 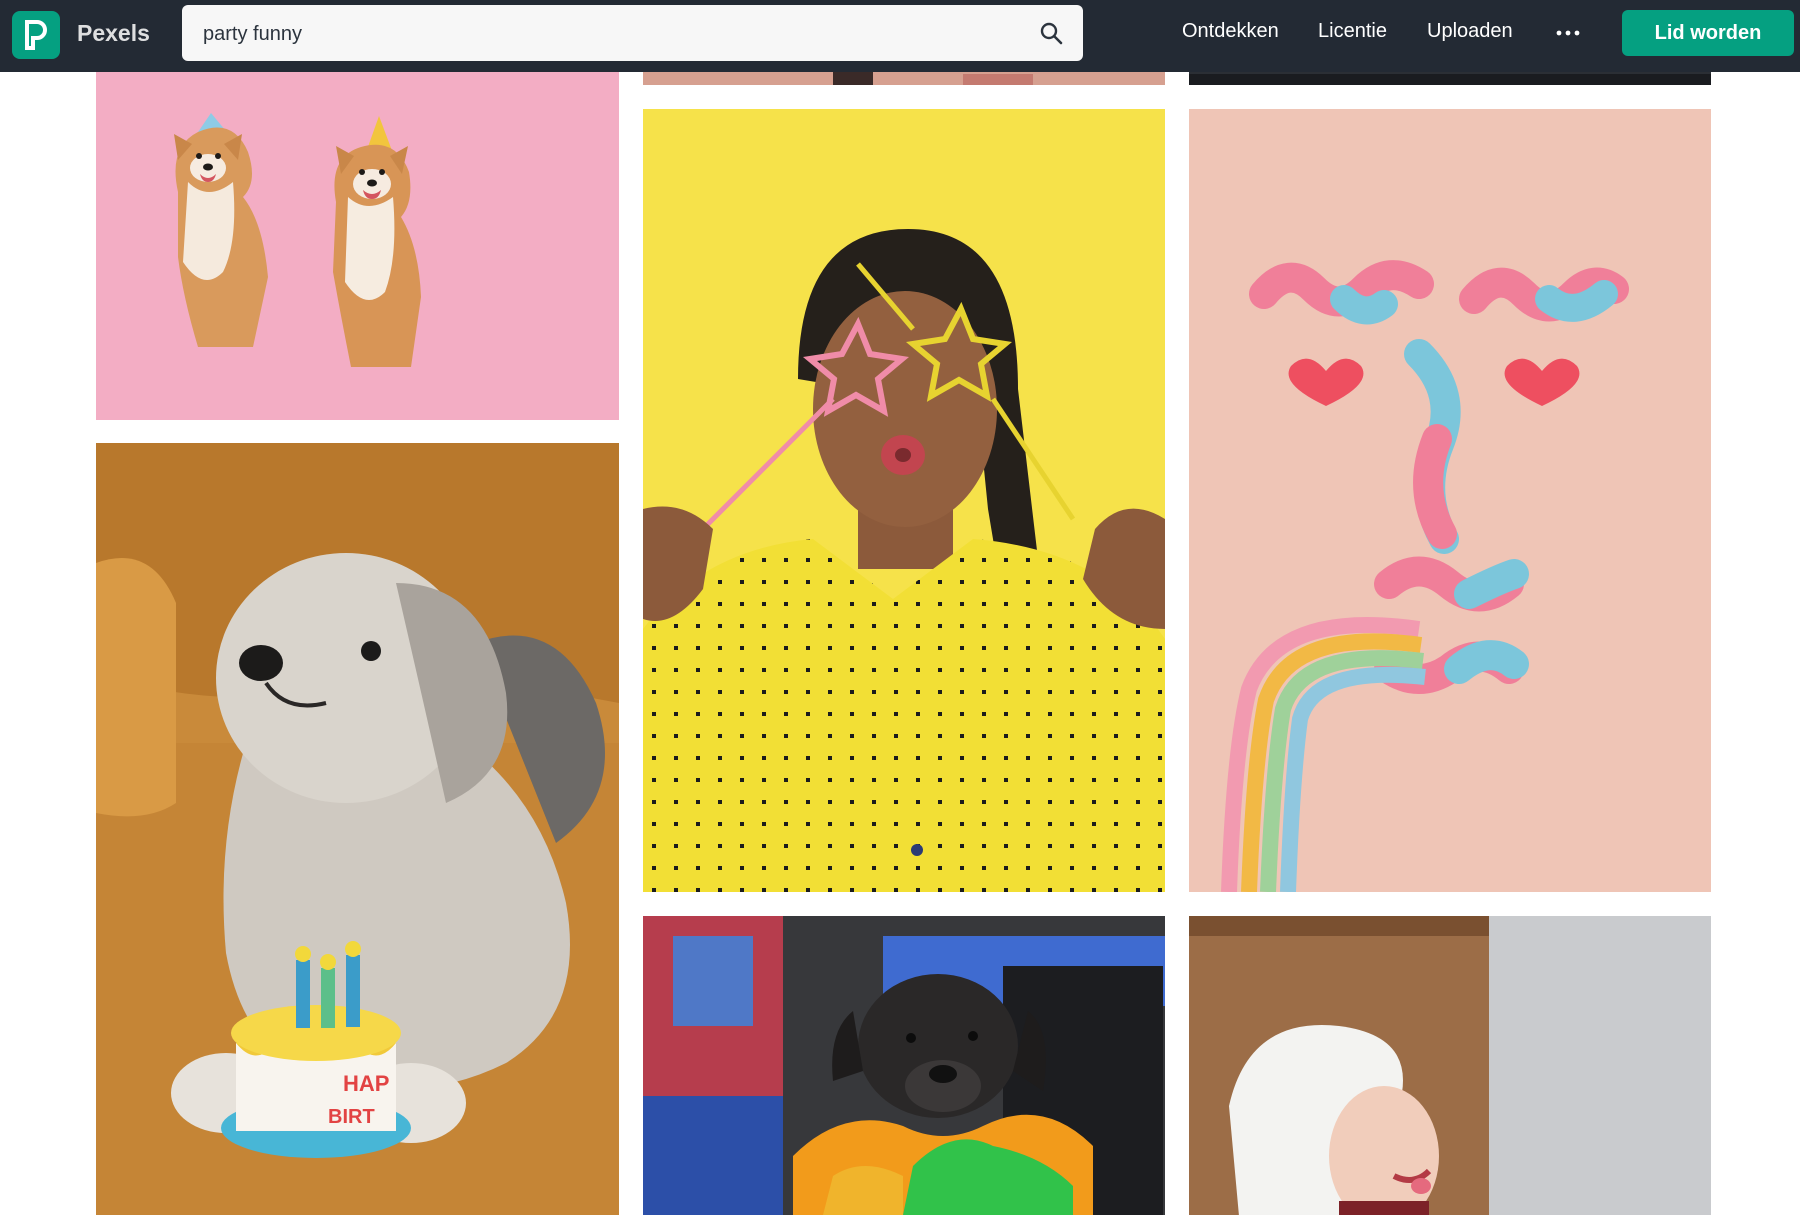 I want to click on photo-shiba-dogs, so click(x=357, y=246).